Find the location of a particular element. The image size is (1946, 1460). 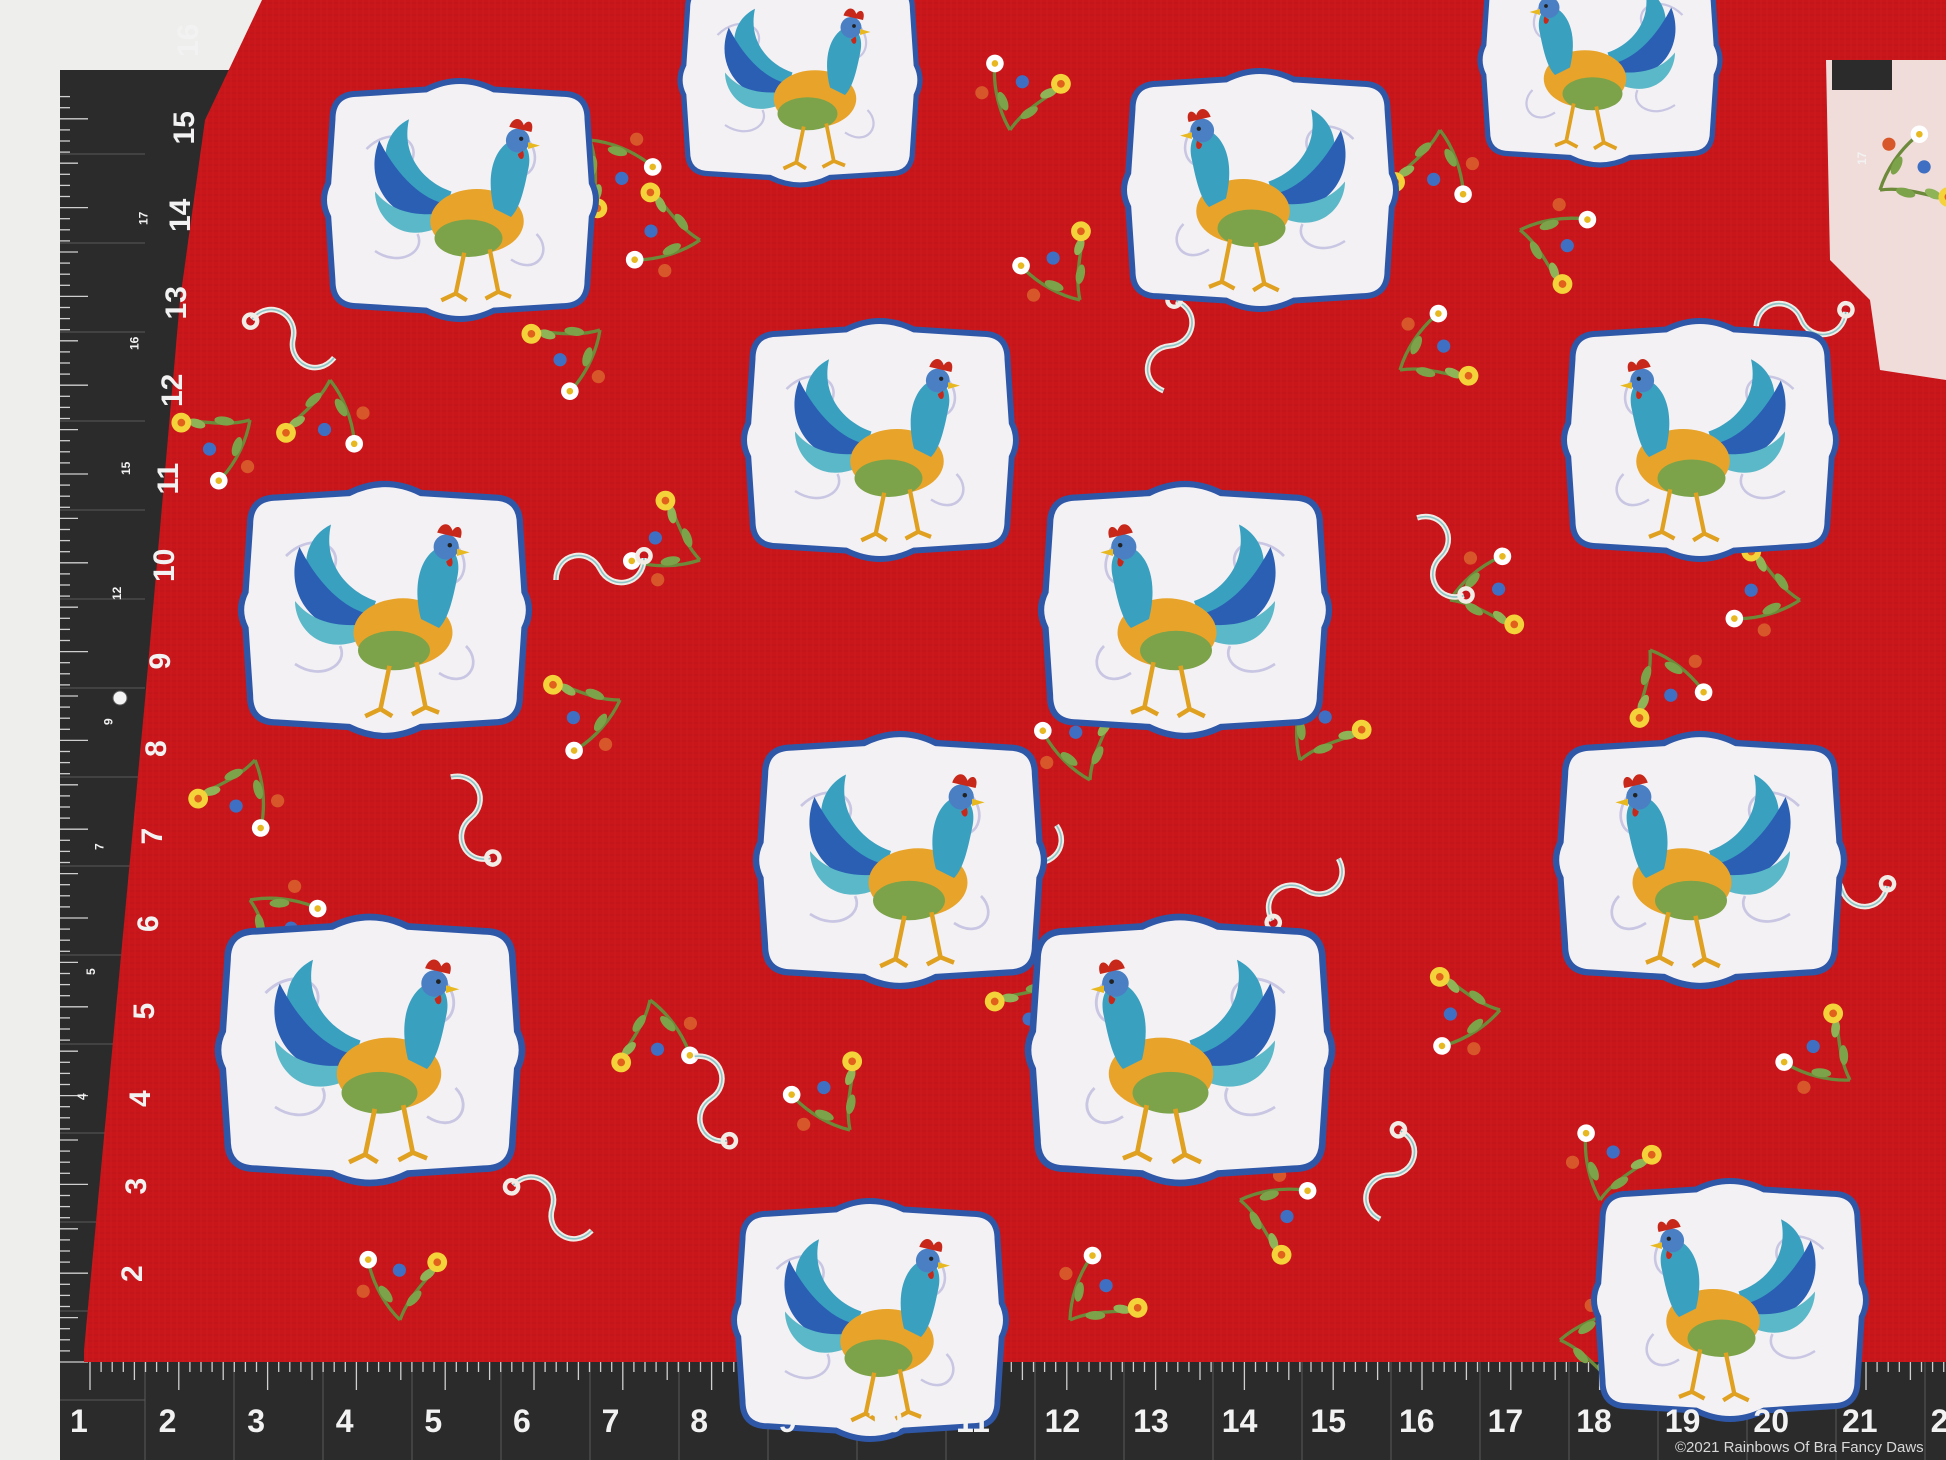

ruler-left-number: 14 is located at coordinates (180, 215).